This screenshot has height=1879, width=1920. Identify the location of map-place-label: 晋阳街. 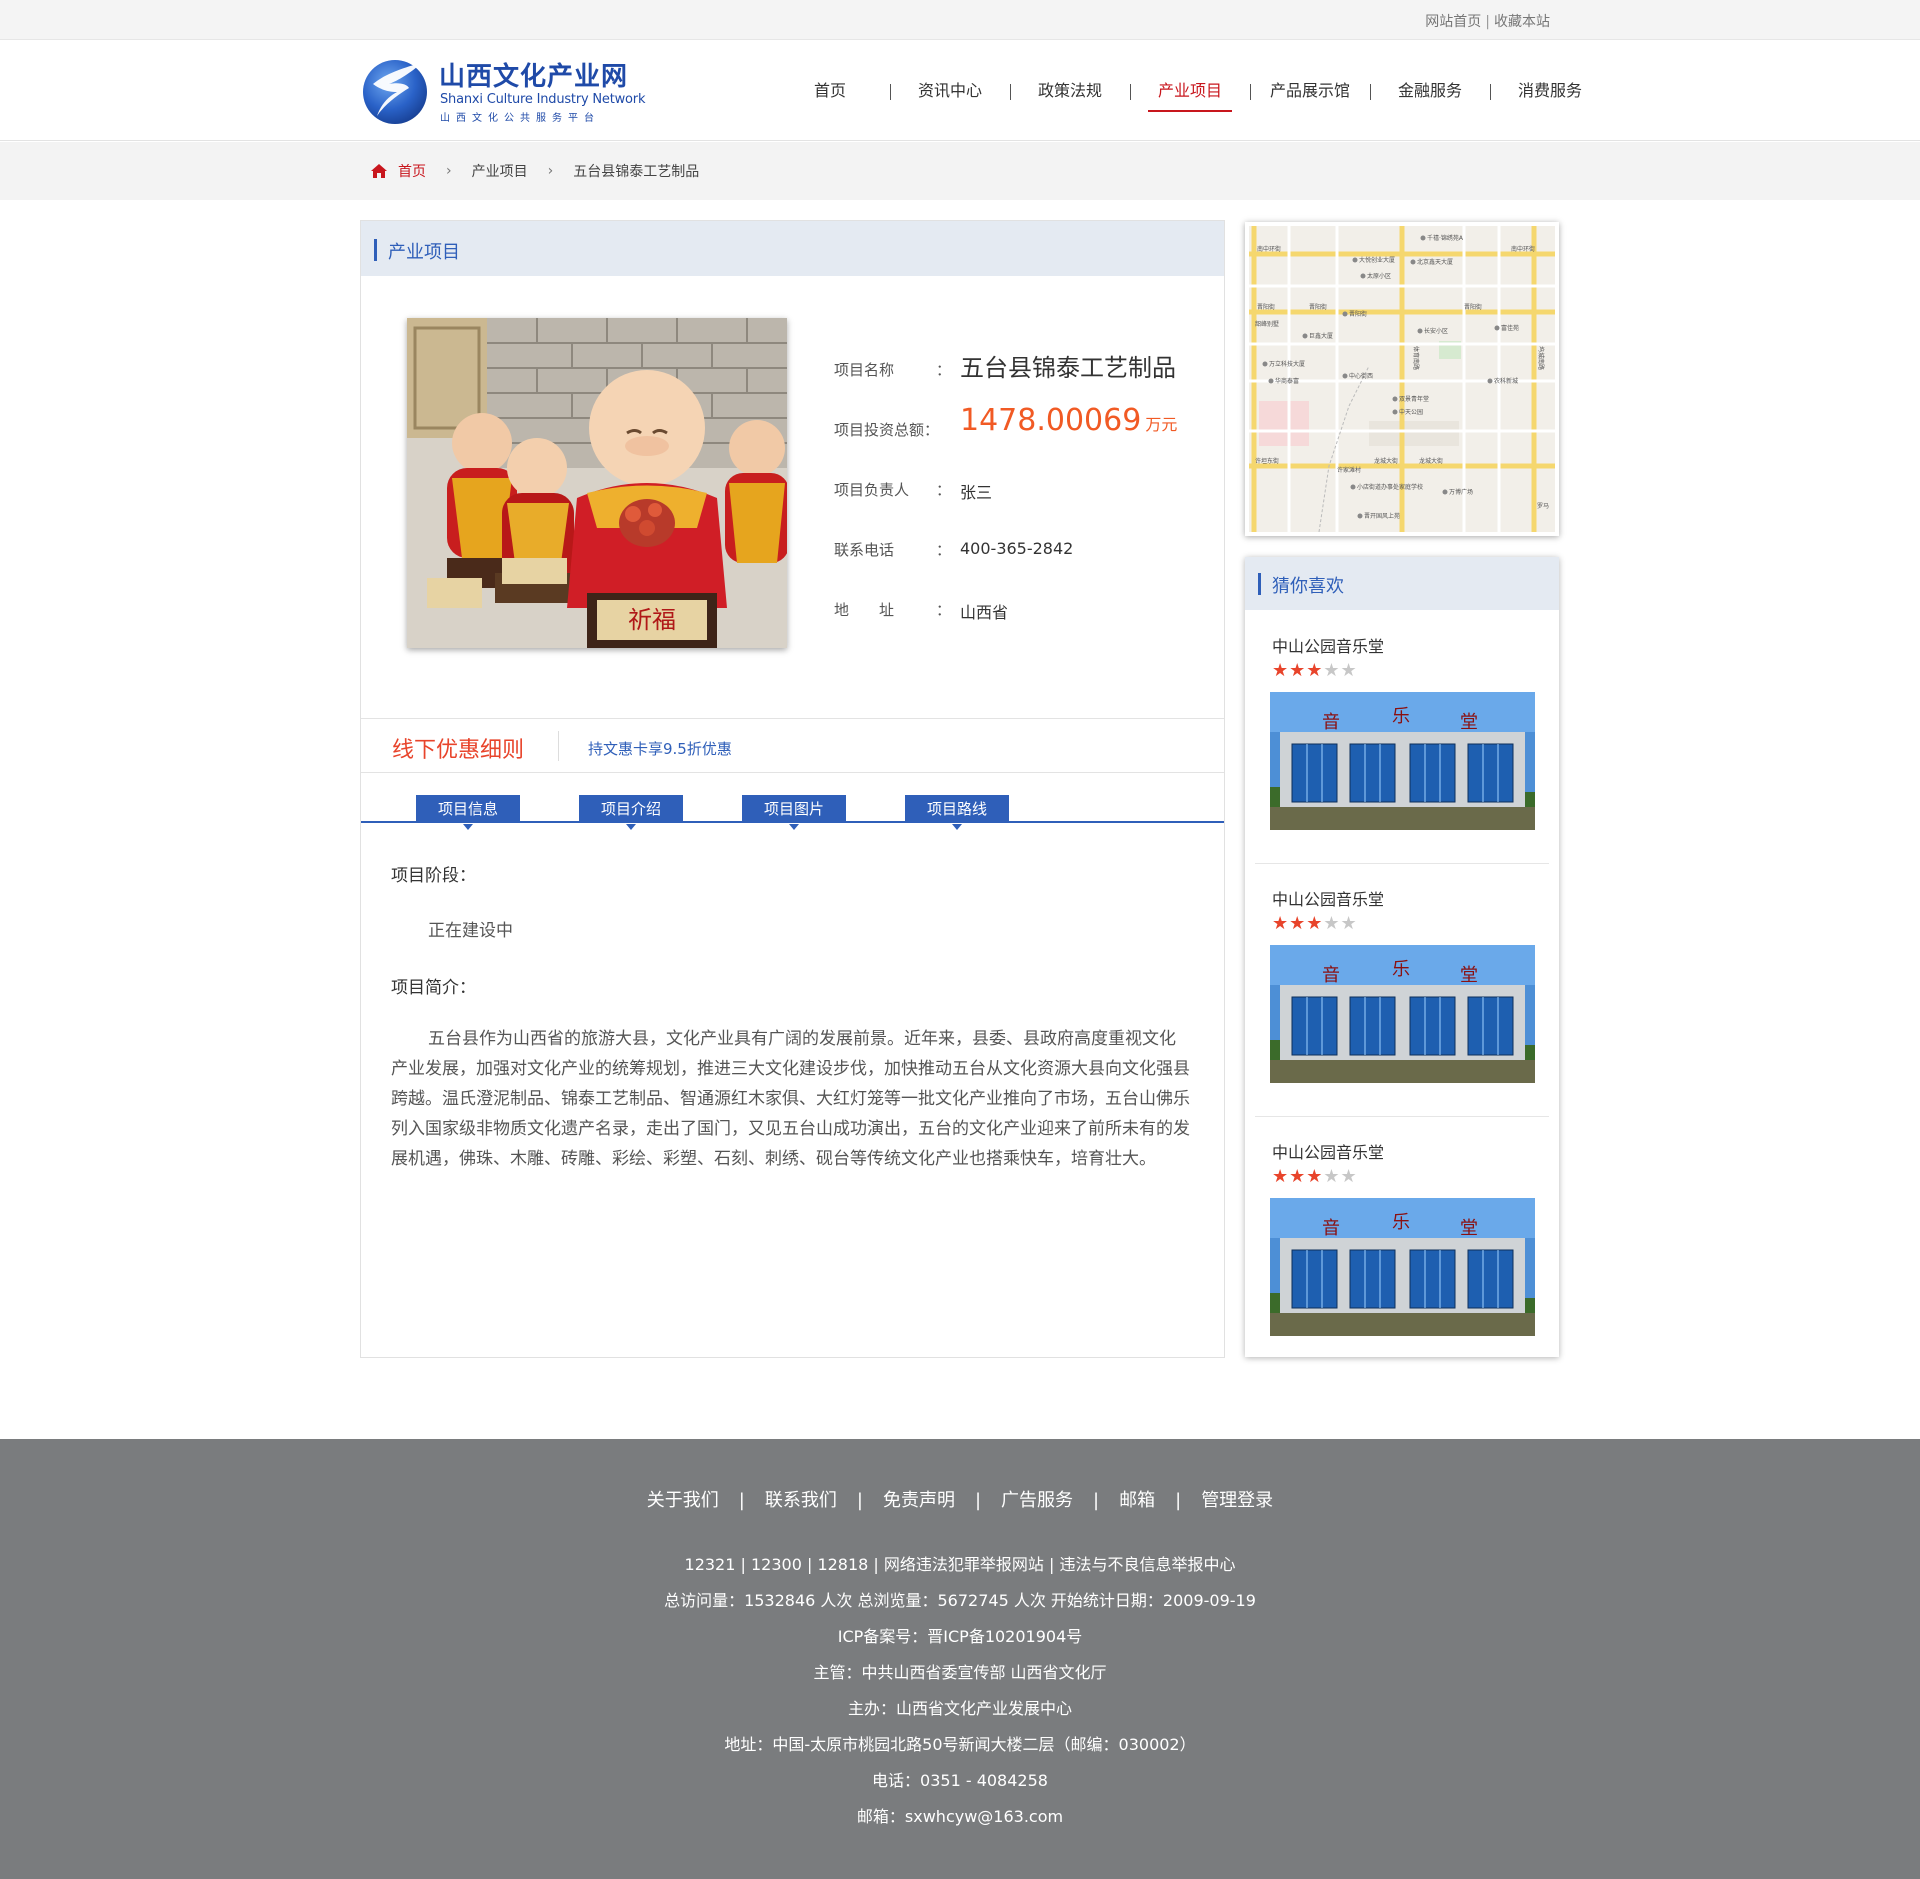
(1358, 314).